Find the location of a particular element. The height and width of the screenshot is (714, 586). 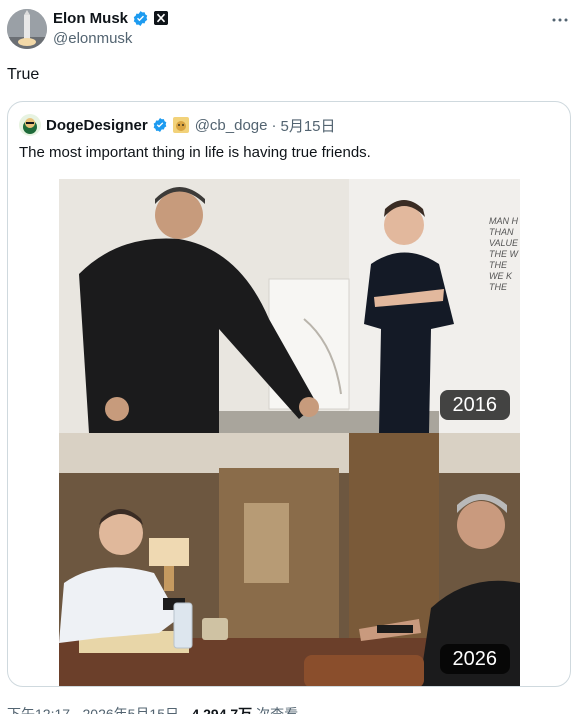

quoted-author-avatar is located at coordinates (30, 125).